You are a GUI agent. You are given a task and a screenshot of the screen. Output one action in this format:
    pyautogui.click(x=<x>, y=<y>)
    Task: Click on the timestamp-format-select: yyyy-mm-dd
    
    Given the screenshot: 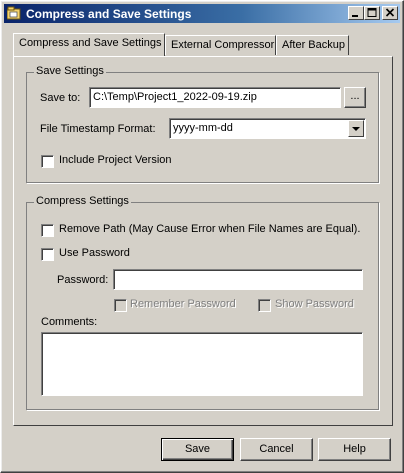 What is the action you would take?
    pyautogui.click(x=267, y=128)
    